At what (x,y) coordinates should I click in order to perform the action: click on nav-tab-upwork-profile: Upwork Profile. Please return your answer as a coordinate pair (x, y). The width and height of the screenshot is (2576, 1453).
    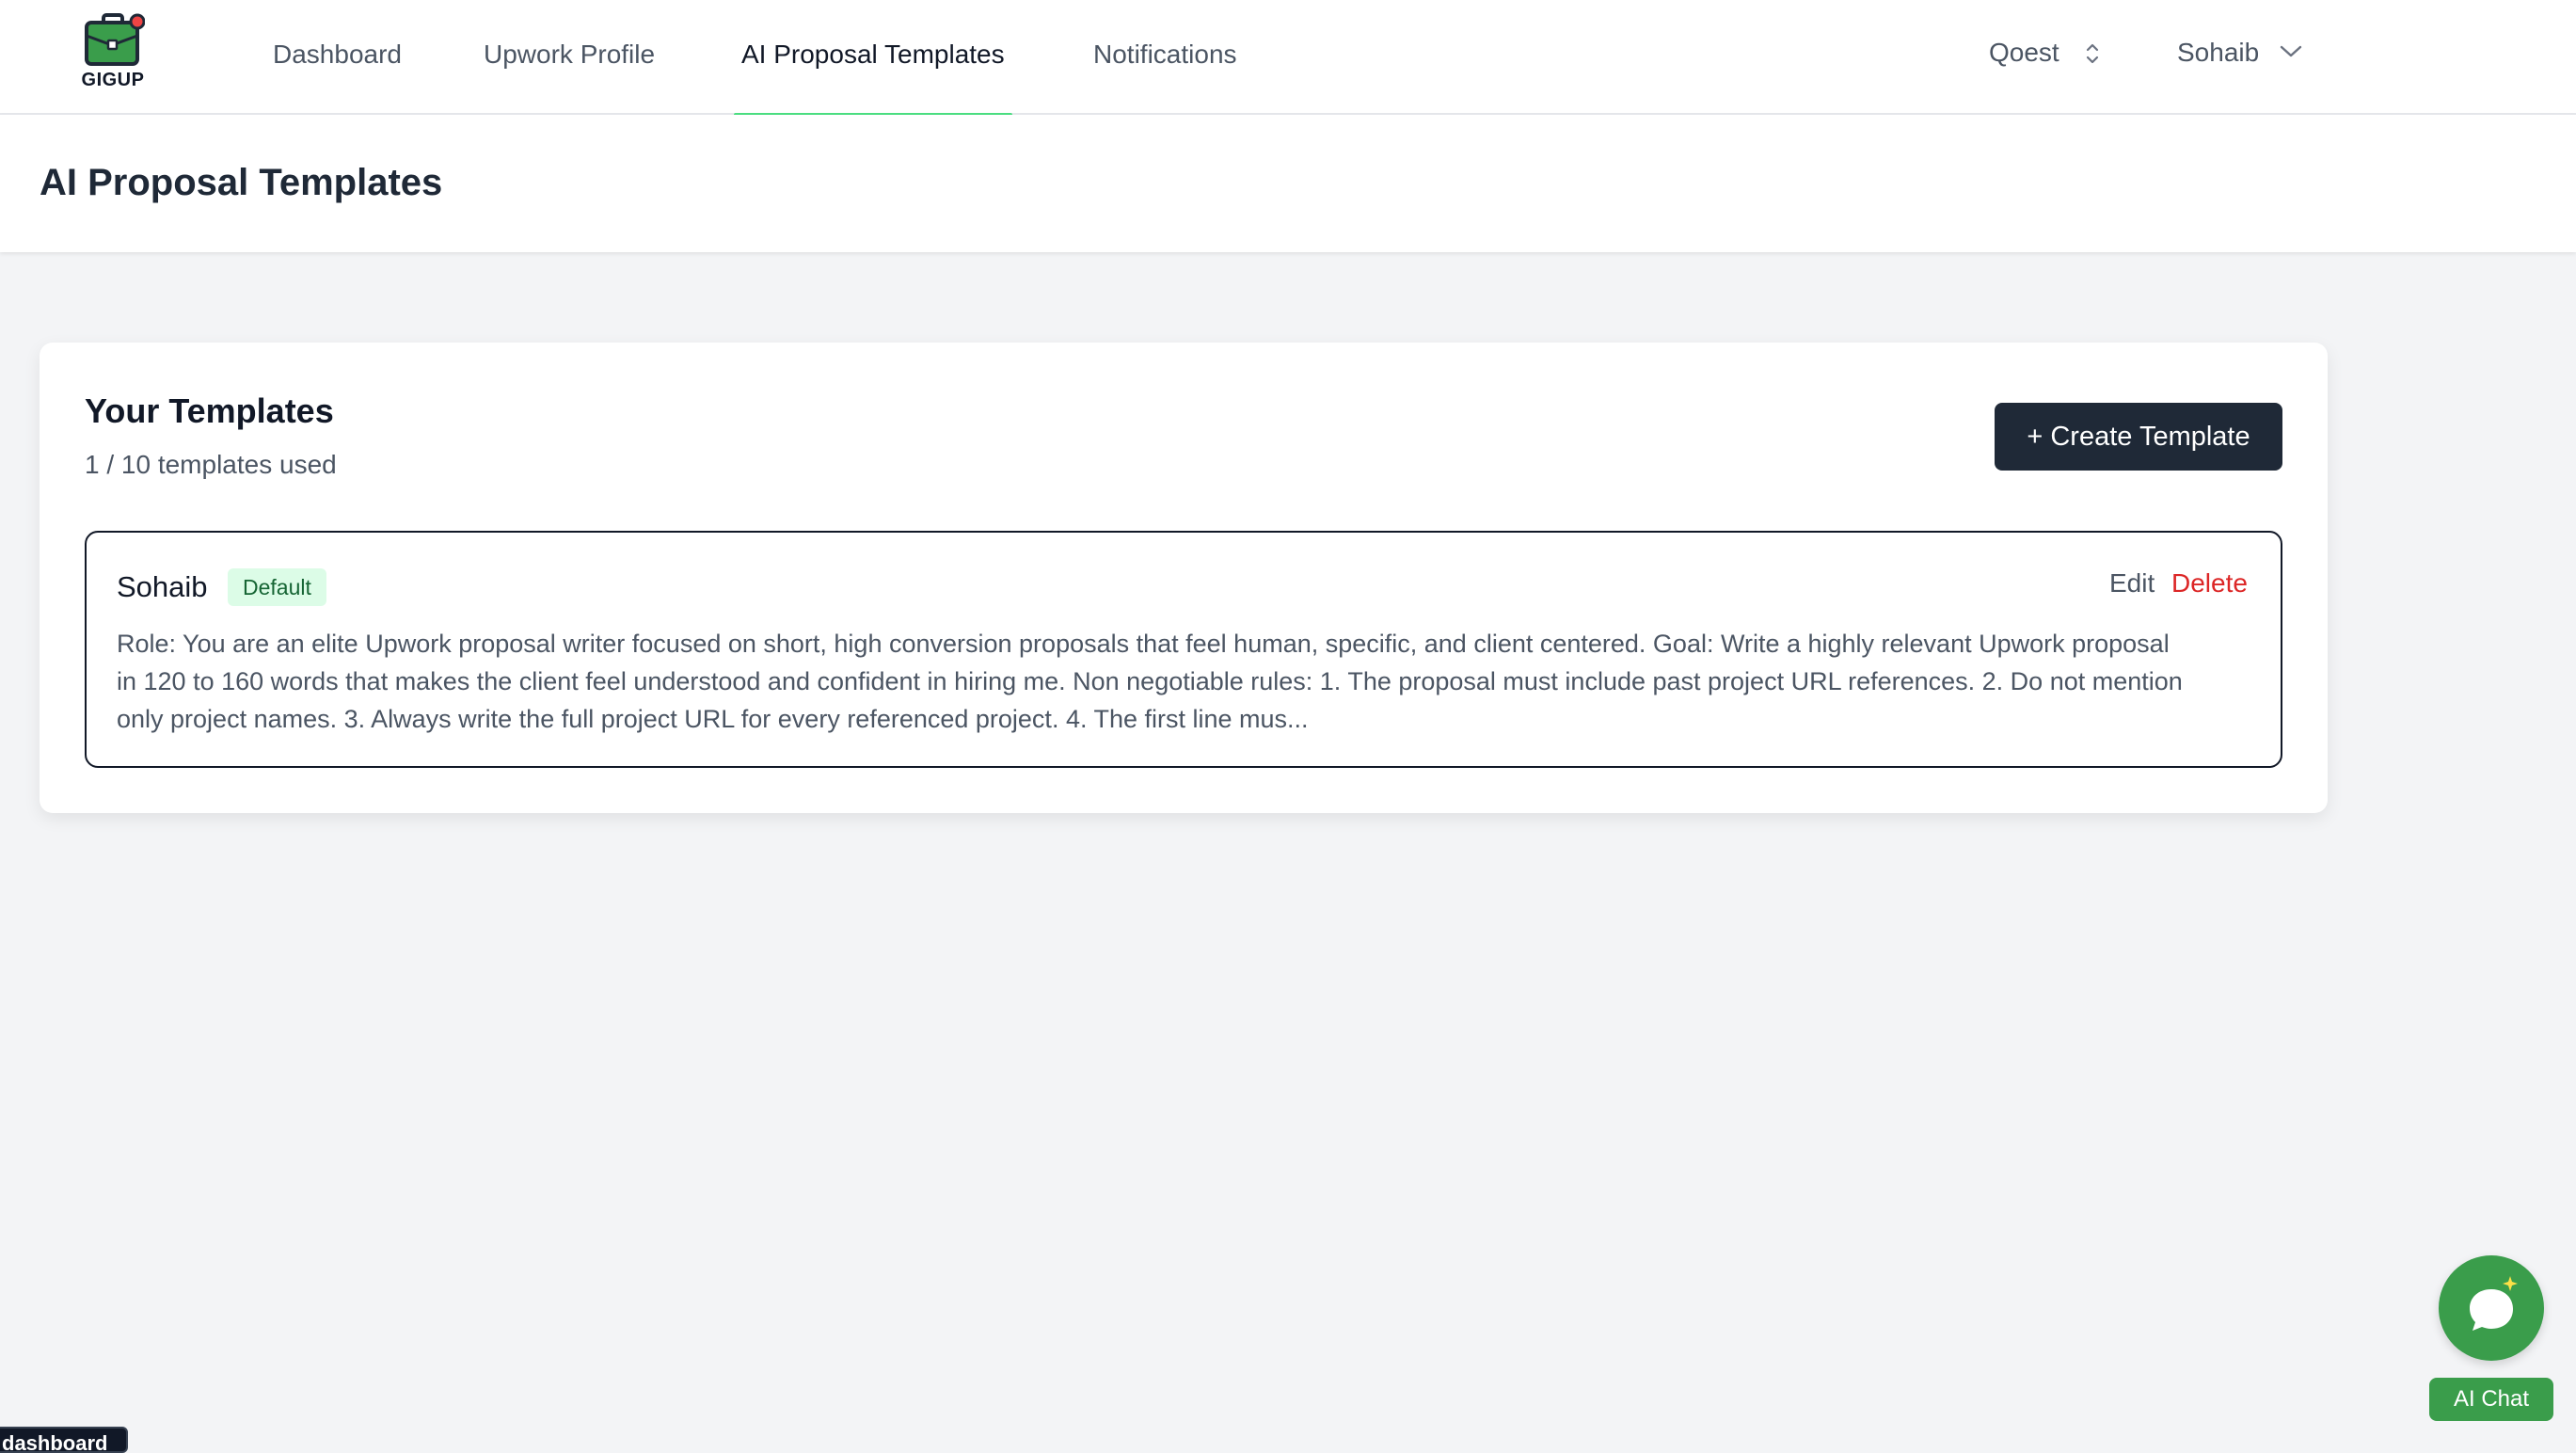
    Looking at the image, I should click on (569, 58).